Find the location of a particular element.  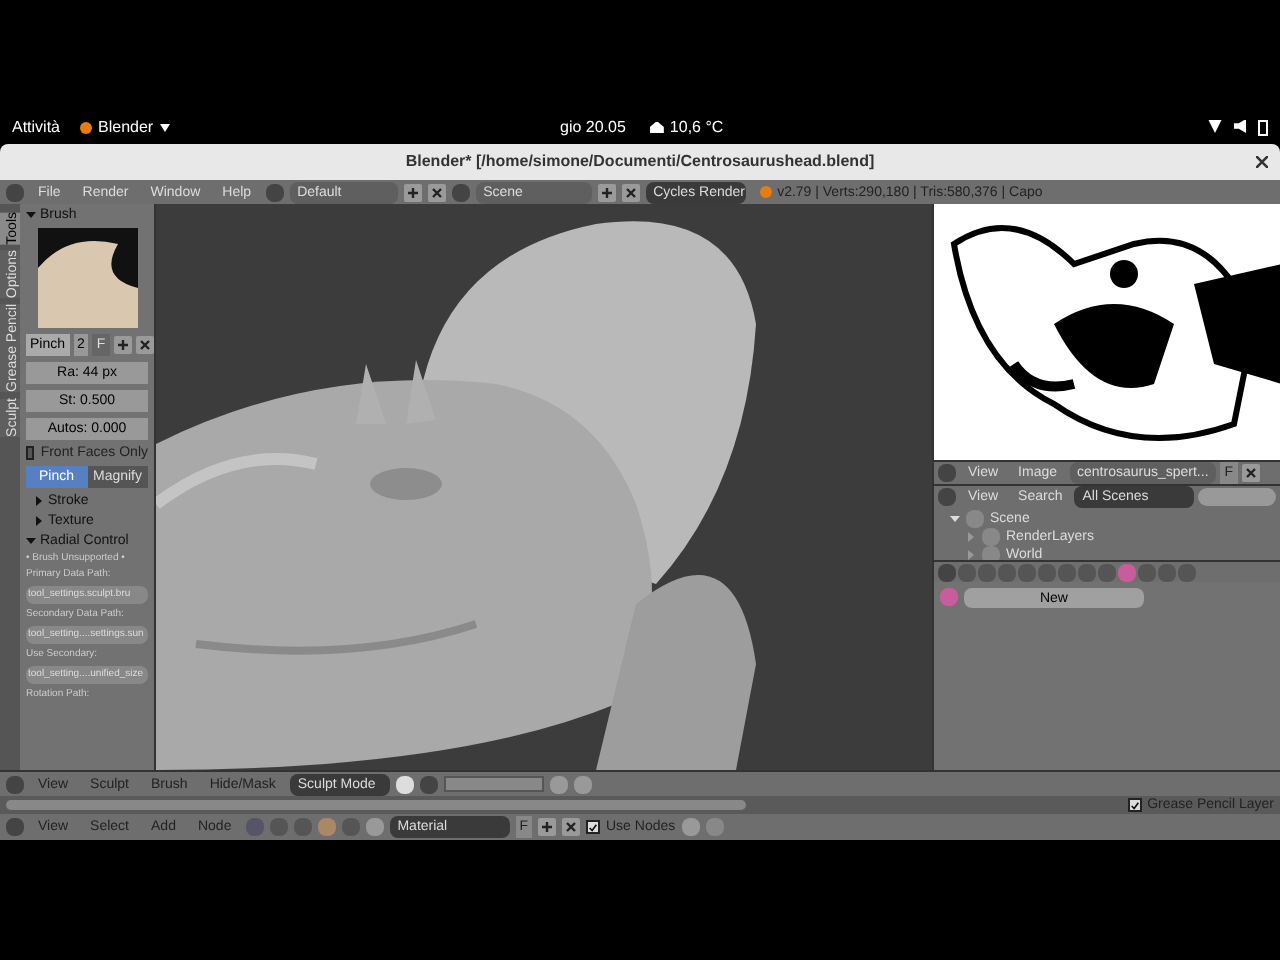

weather: 10,6 °C is located at coordinates (696, 127).